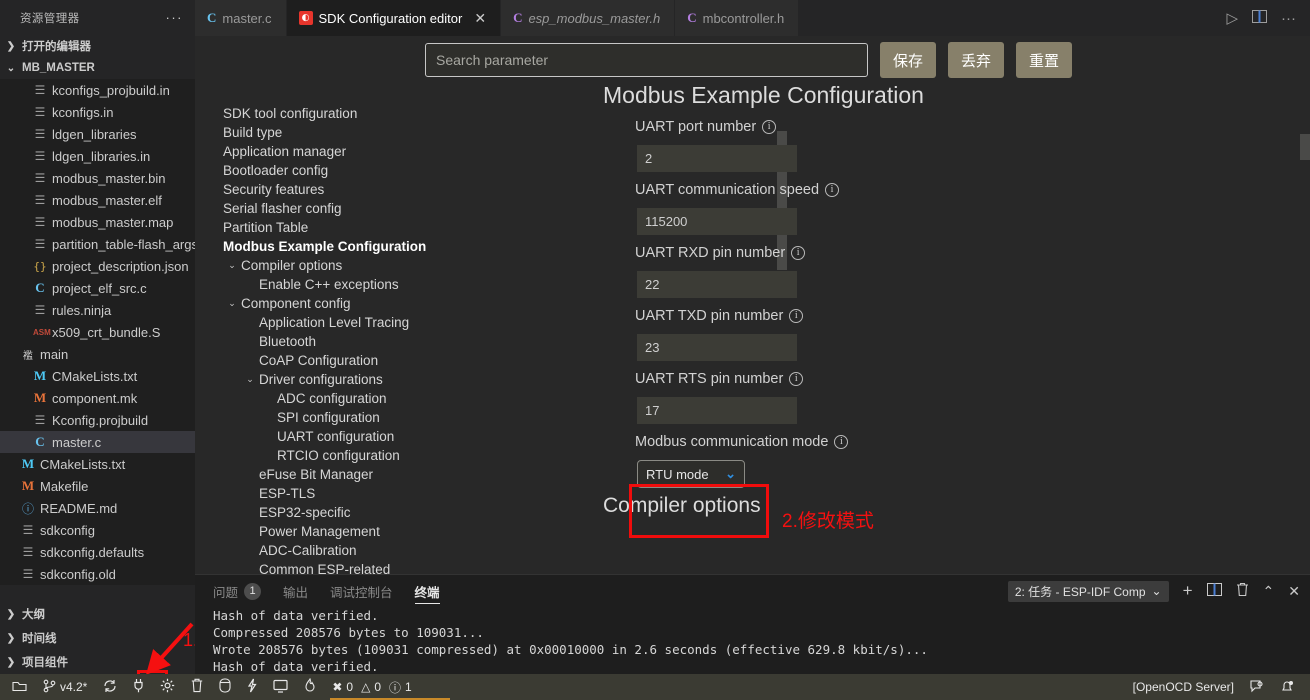  What do you see at coordinates (397, 474) in the screenshot?
I see `config-menu-item: eFuse Bit Manager` at bounding box center [397, 474].